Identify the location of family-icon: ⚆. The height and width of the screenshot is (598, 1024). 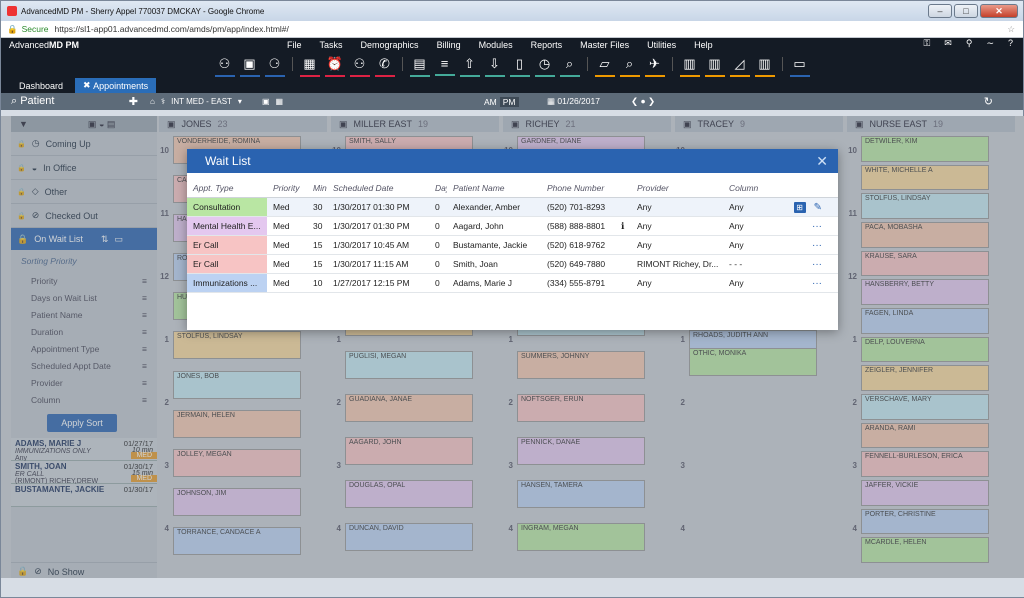
(274, 66).